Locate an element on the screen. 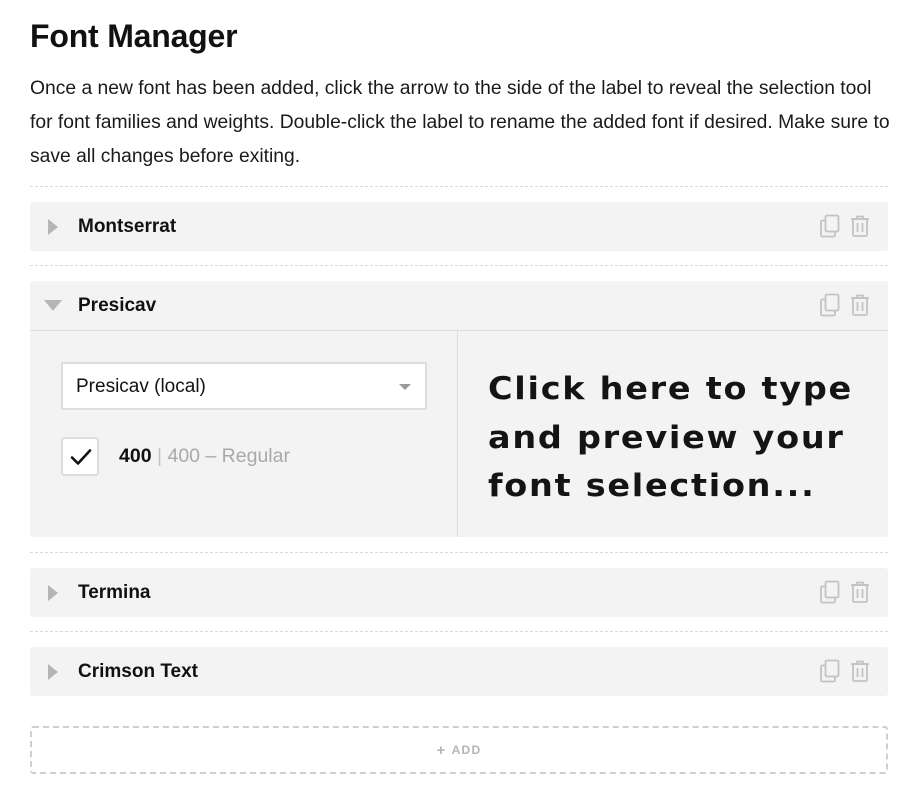  font-label: Montserrat is located at coordinates (127, 227).